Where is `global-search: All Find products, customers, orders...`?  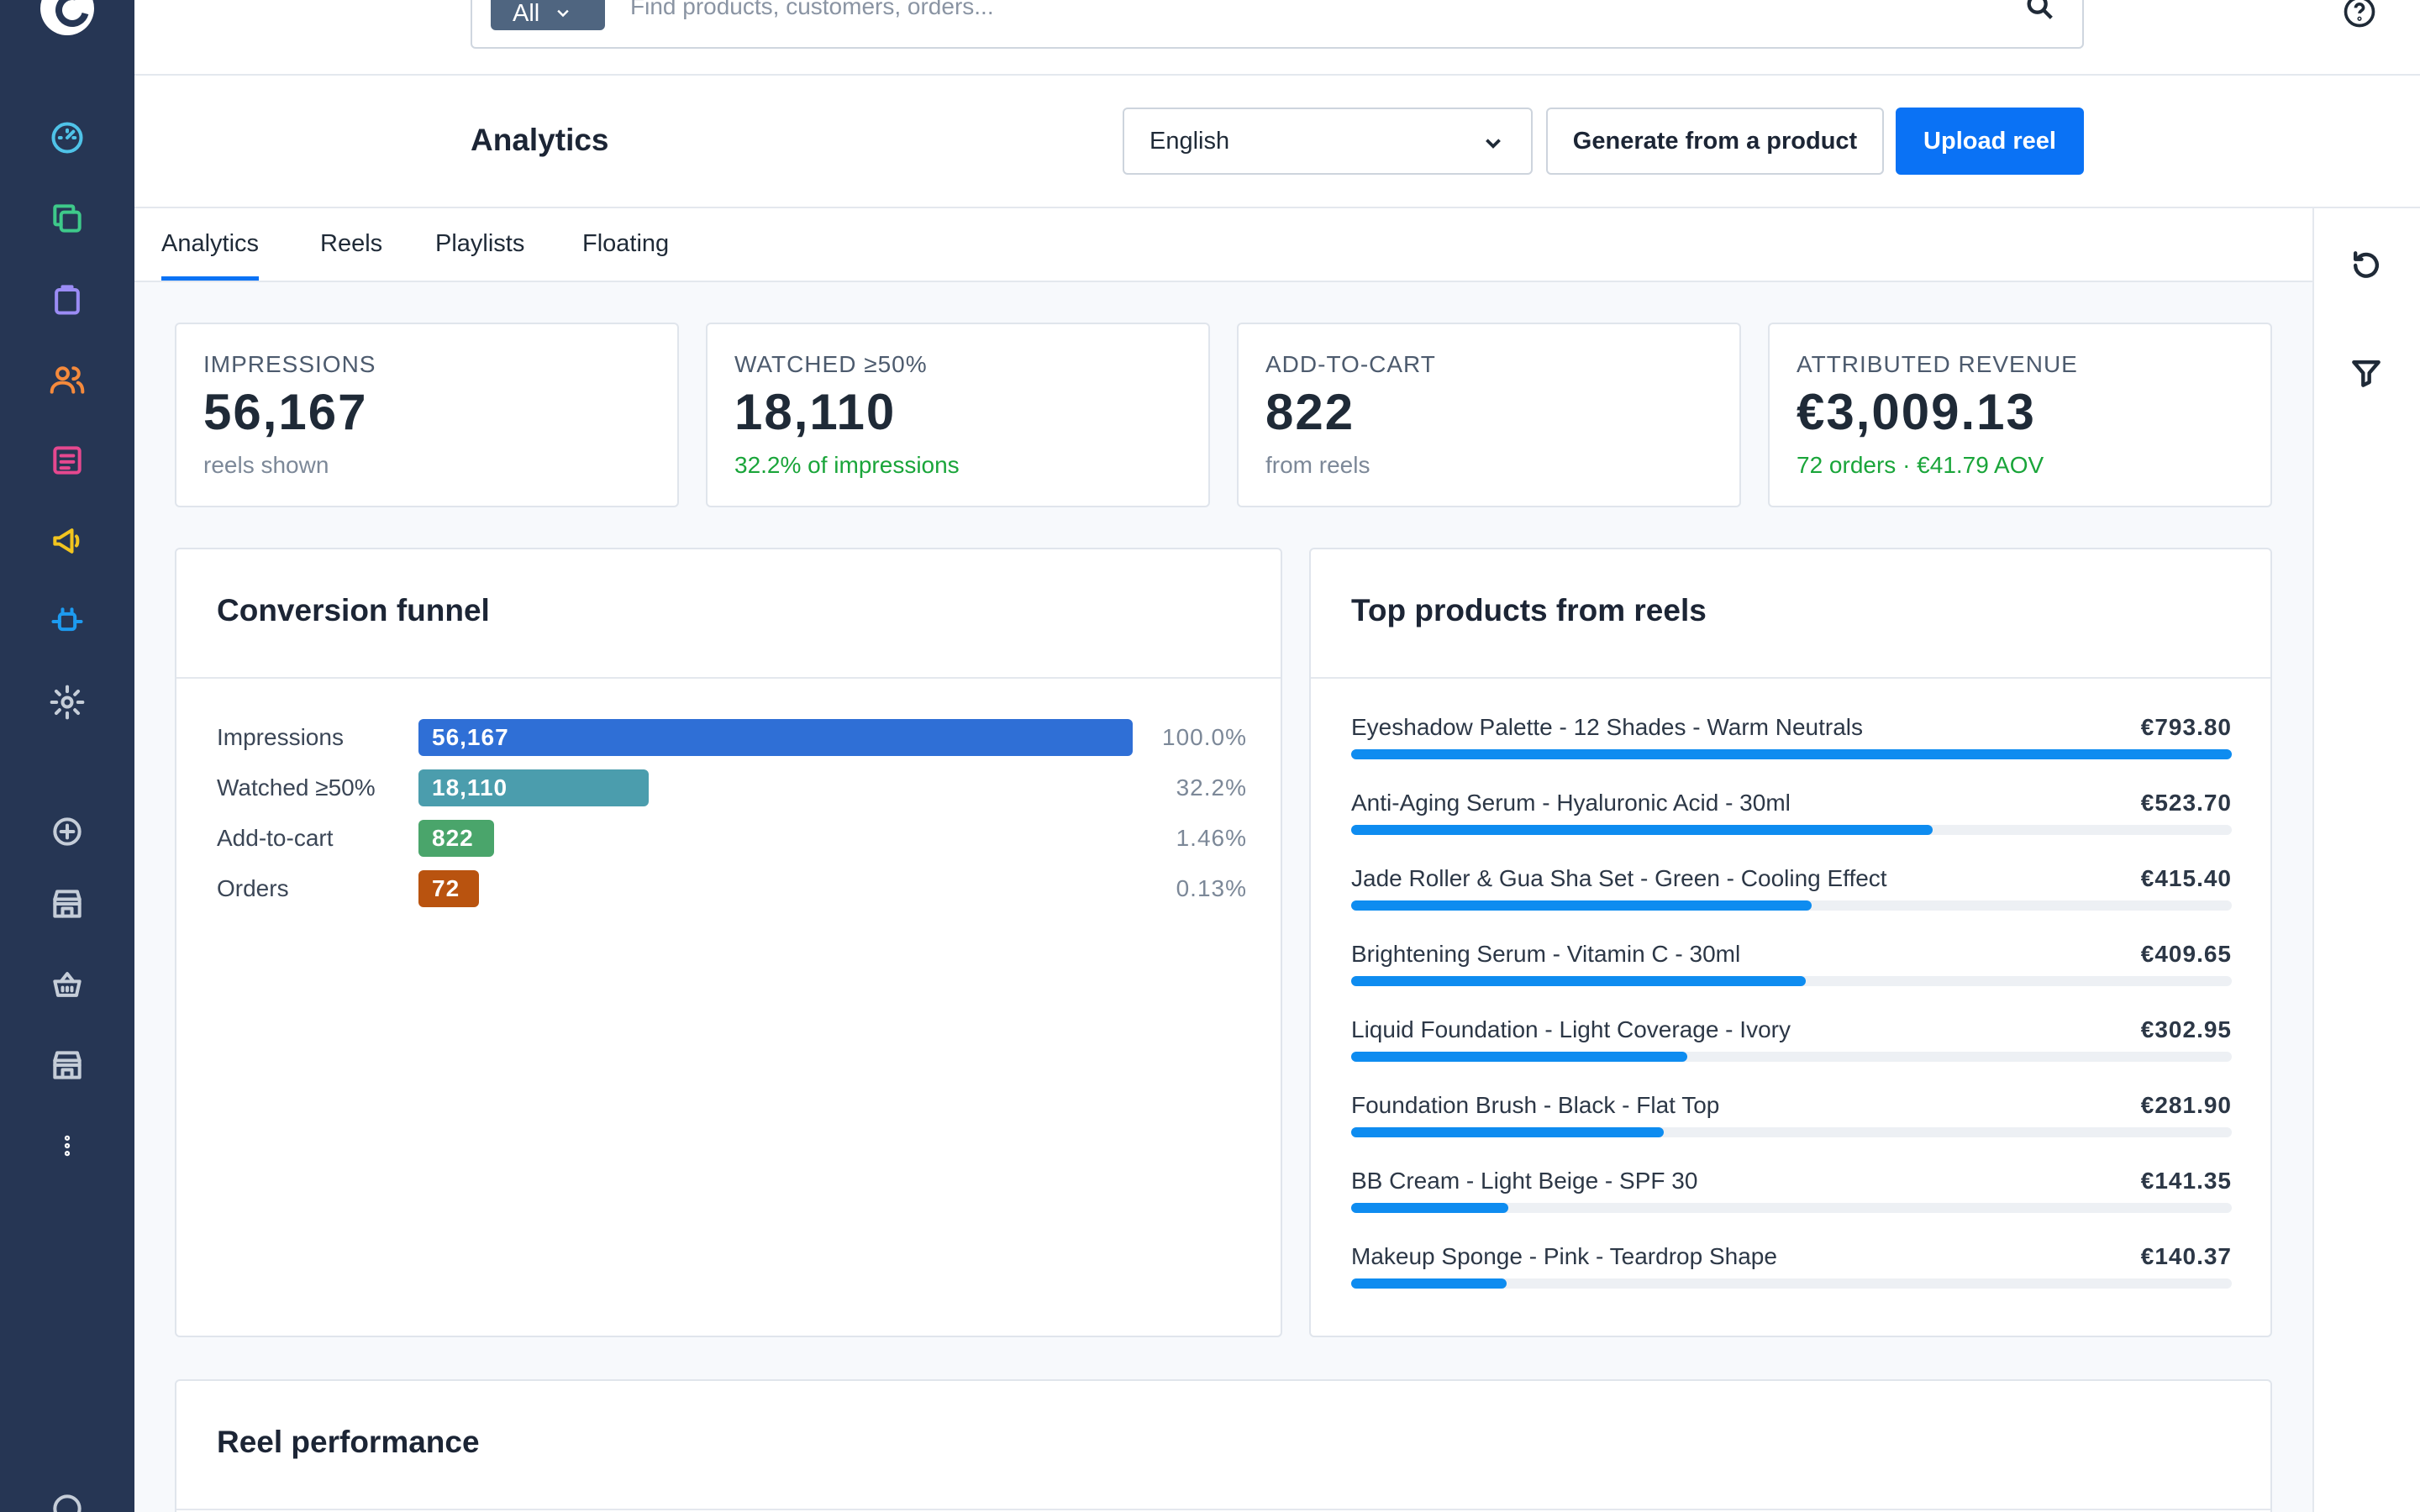 global-search: All Find products, customers, orders... is located at coordinates (1277, 24).